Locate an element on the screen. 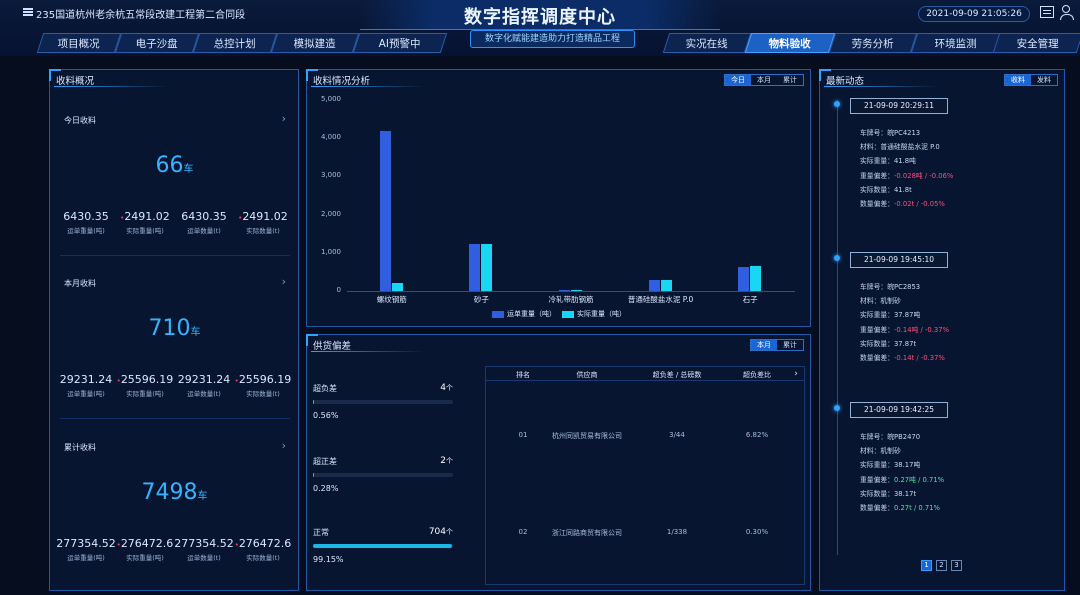 The image size is (1080, 595). page-button: 1 is located at coordinates (926, 565).